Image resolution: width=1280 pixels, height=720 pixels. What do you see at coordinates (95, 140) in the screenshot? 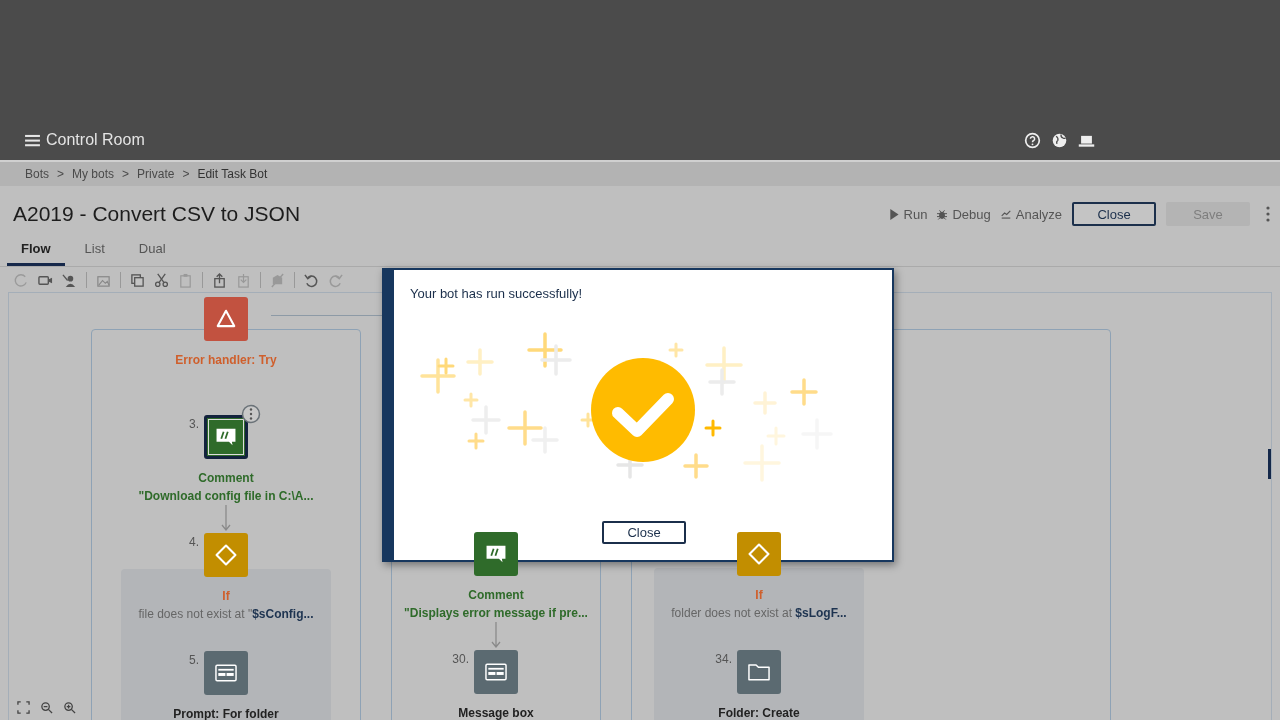
I see `app-title: Control Room` at bounding box center [95, 140].